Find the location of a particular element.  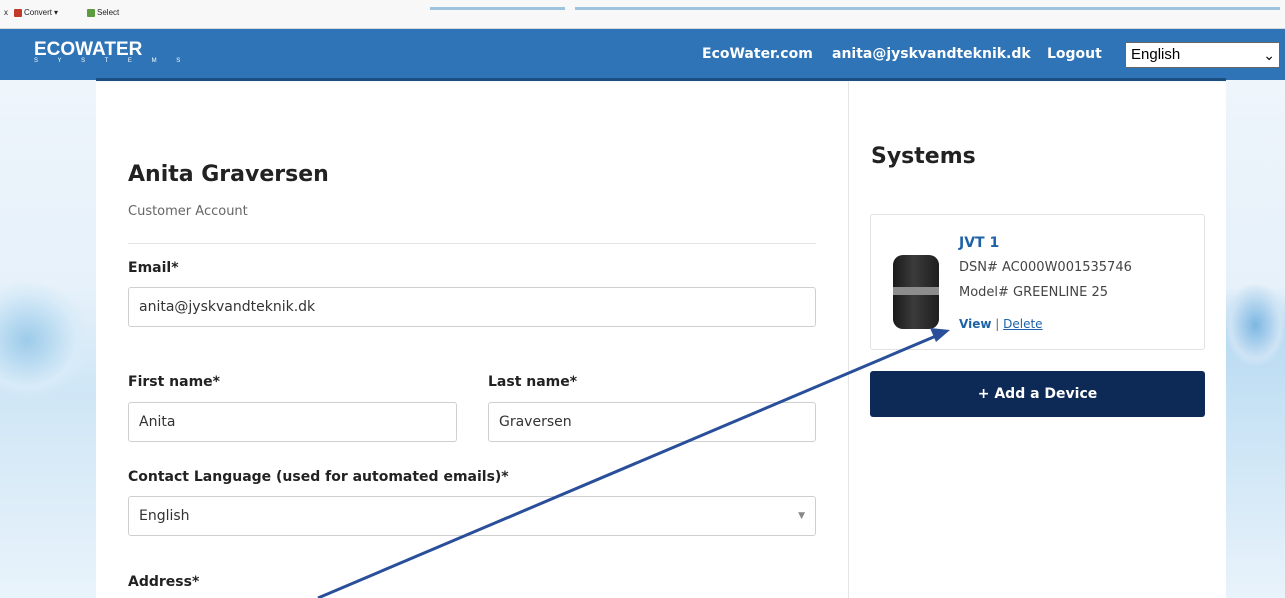

pdf-icon is located at coordinates (18, 12).